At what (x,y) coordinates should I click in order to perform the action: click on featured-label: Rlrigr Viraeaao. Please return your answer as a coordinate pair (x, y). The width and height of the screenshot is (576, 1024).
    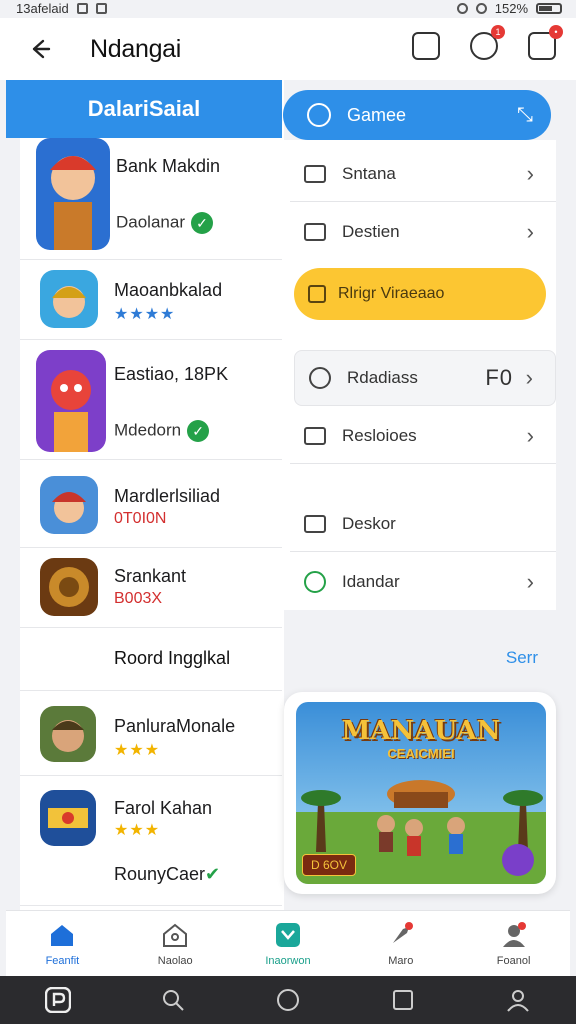
    Looking at the image, I should click on (391, 293).